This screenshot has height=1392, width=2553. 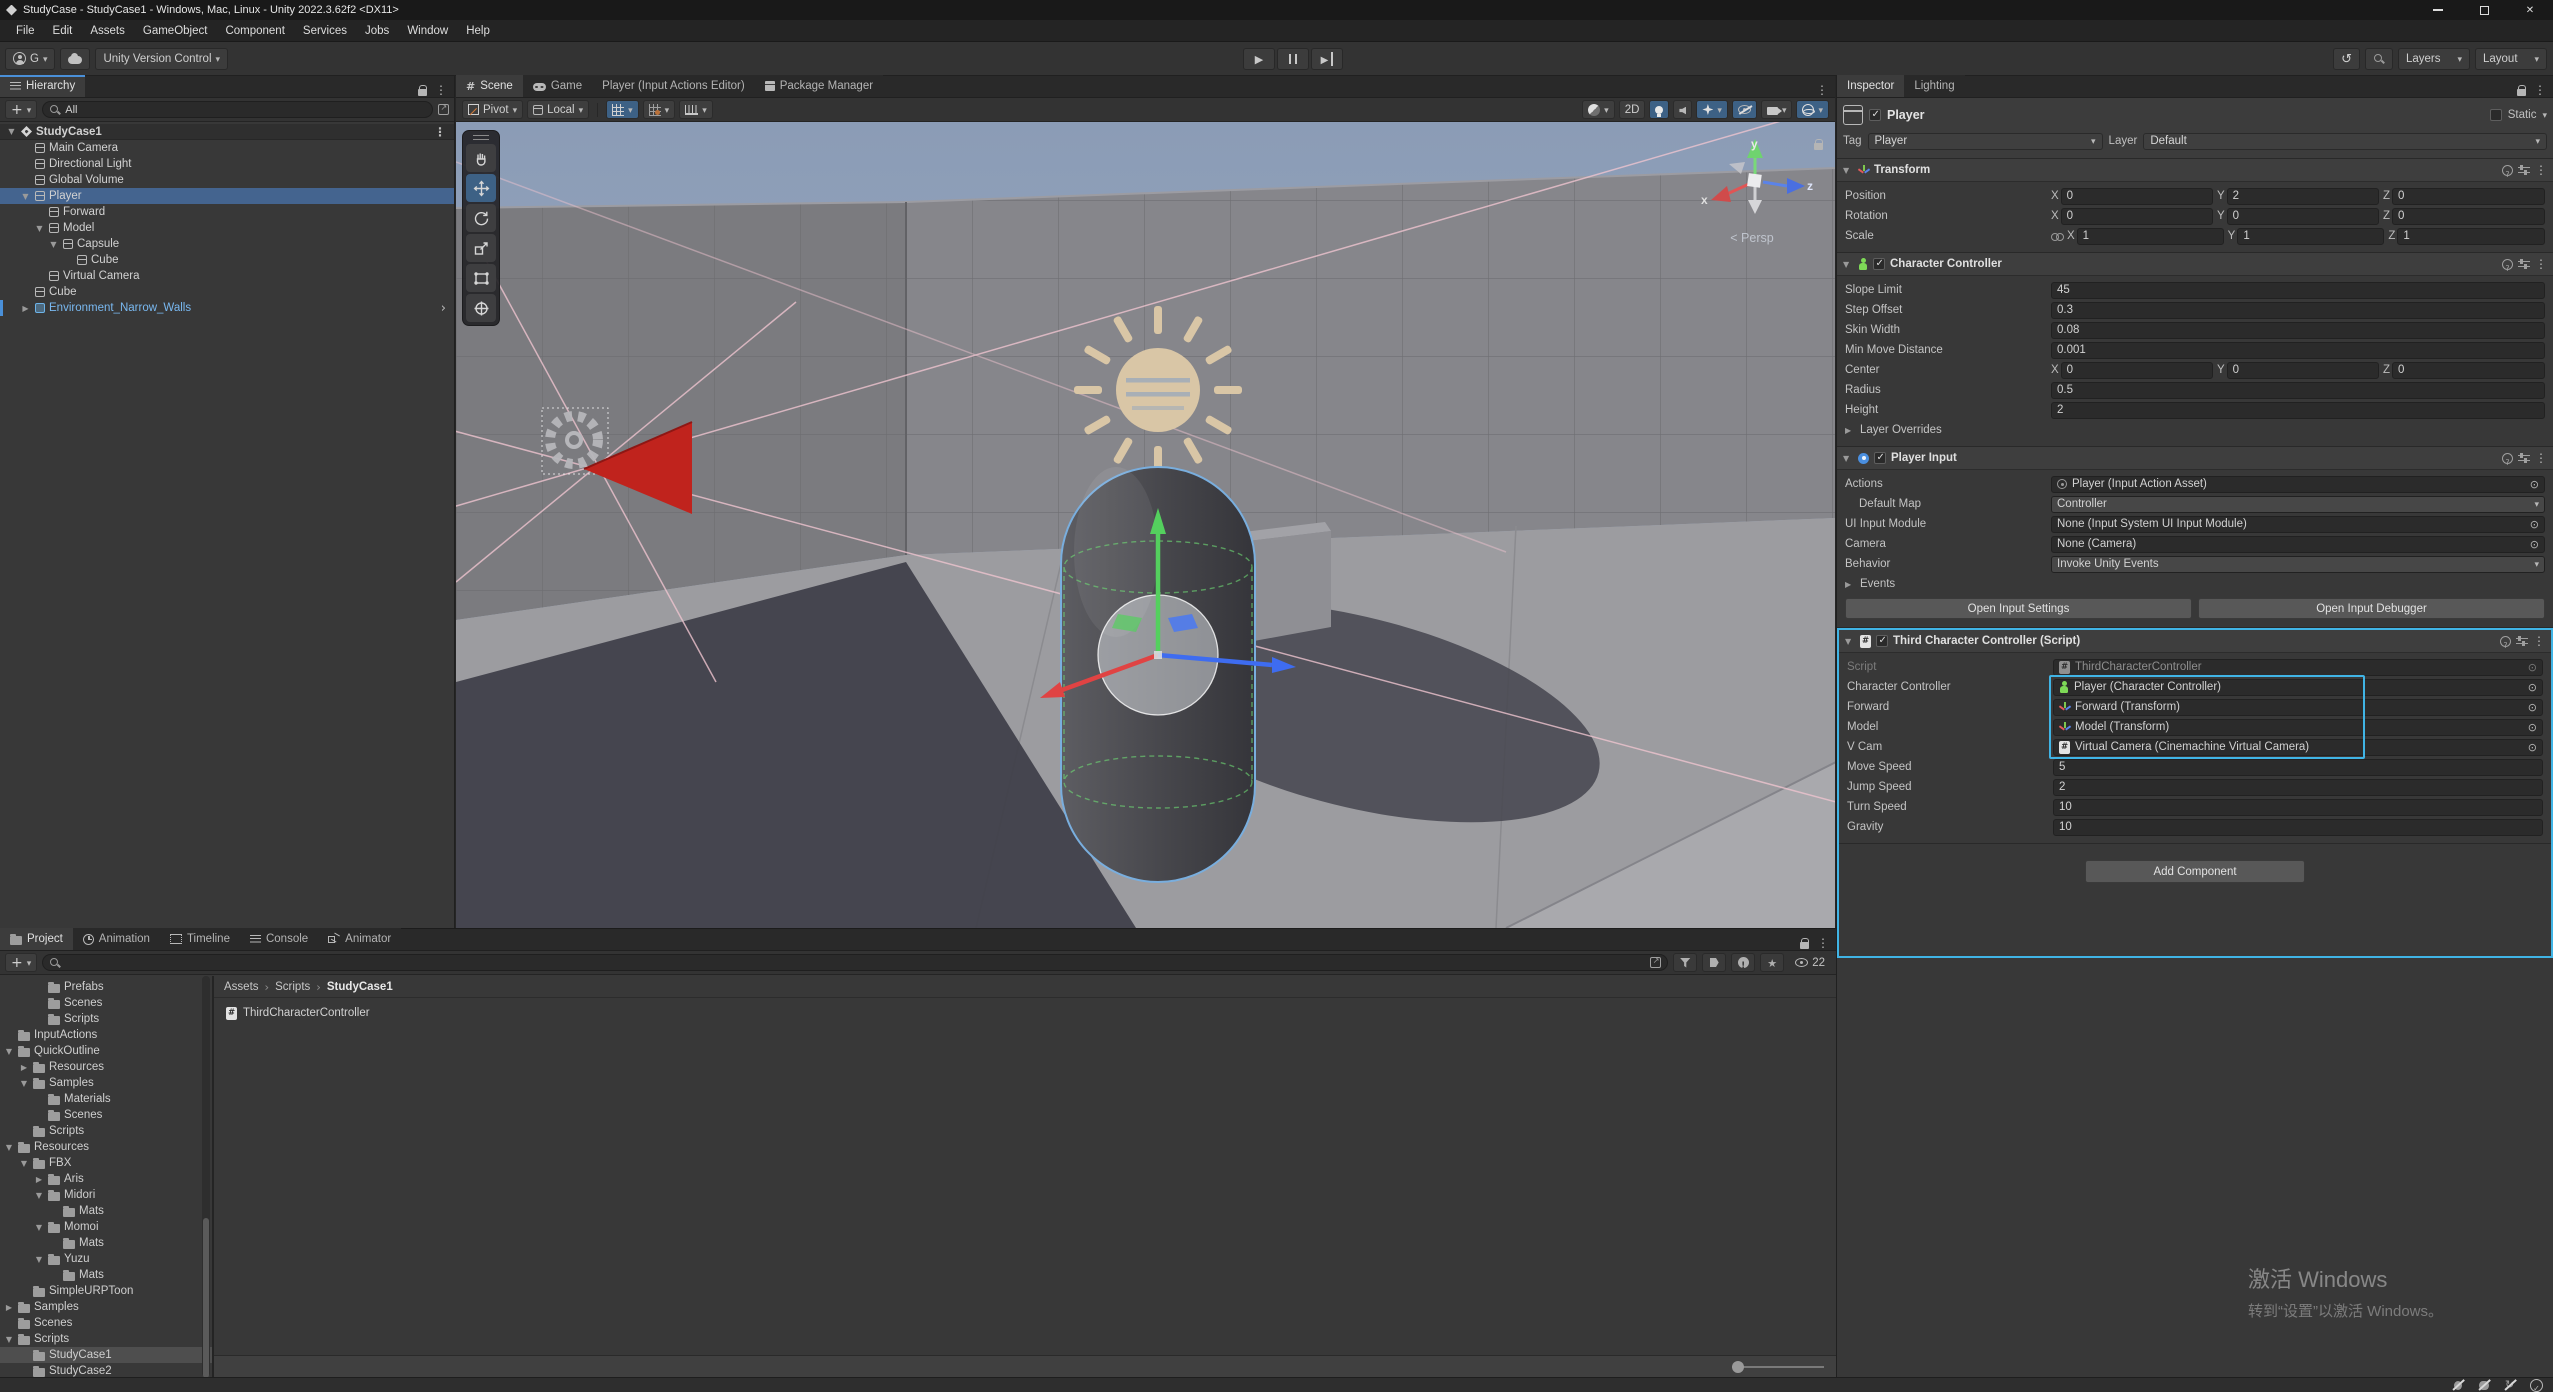 I want to click on object-field: None (Input System UI Input Module), so click(x=2298, y=524).